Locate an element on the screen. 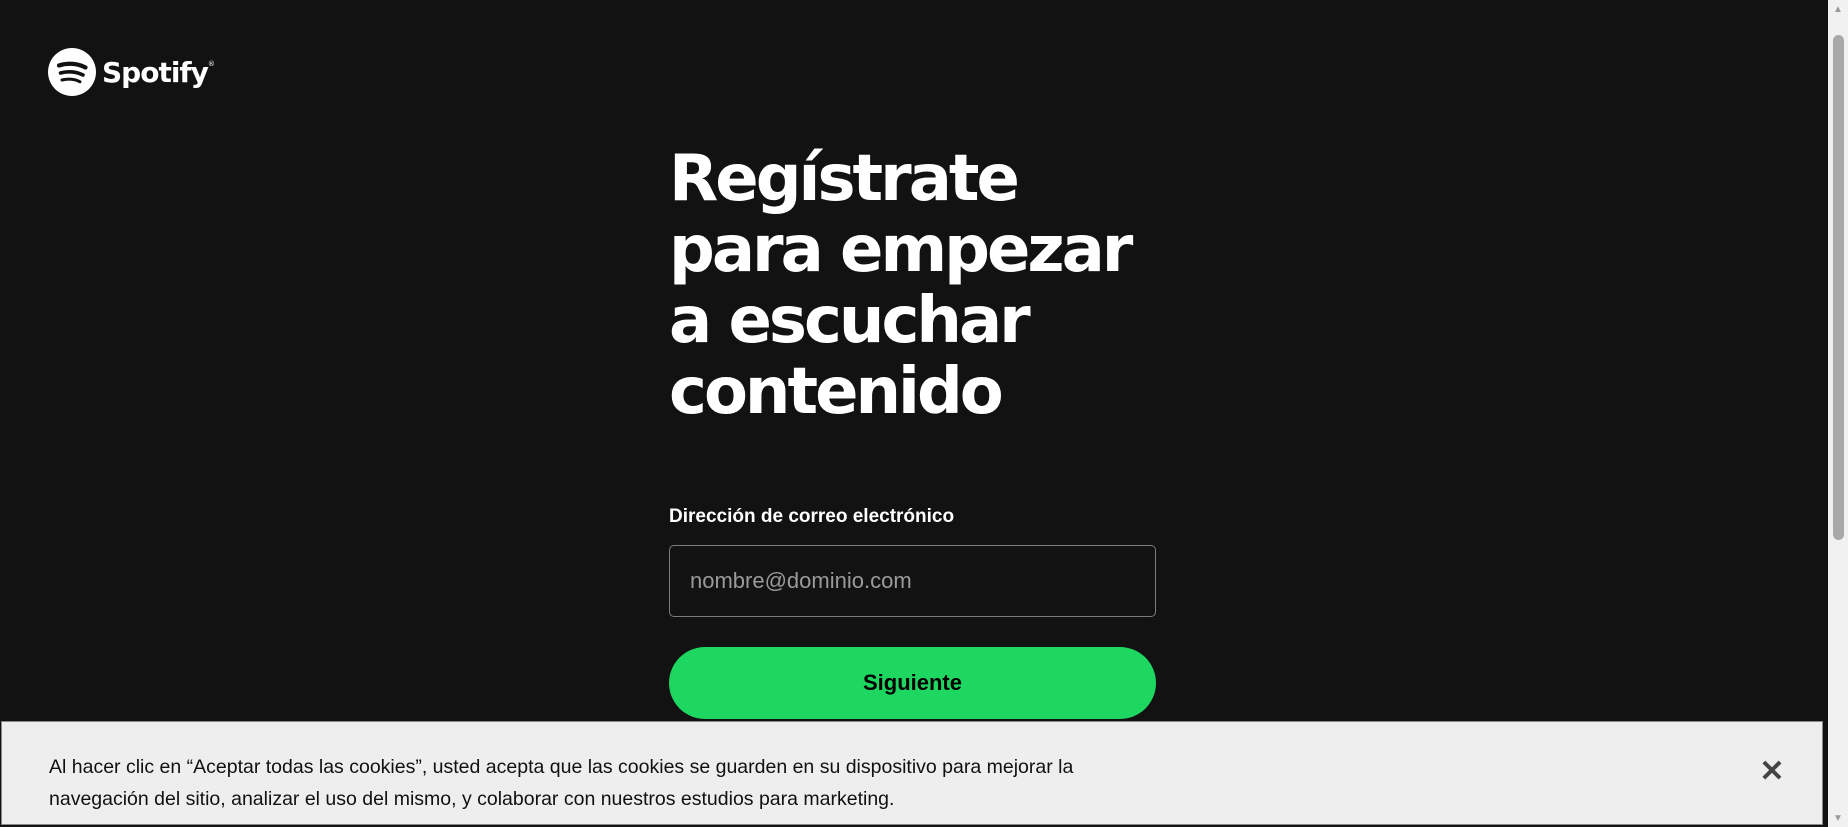 Image resolution: width=1848 pixels, height=827 pixels. brand-name: Spotify® is located at coordinates (158, 72).